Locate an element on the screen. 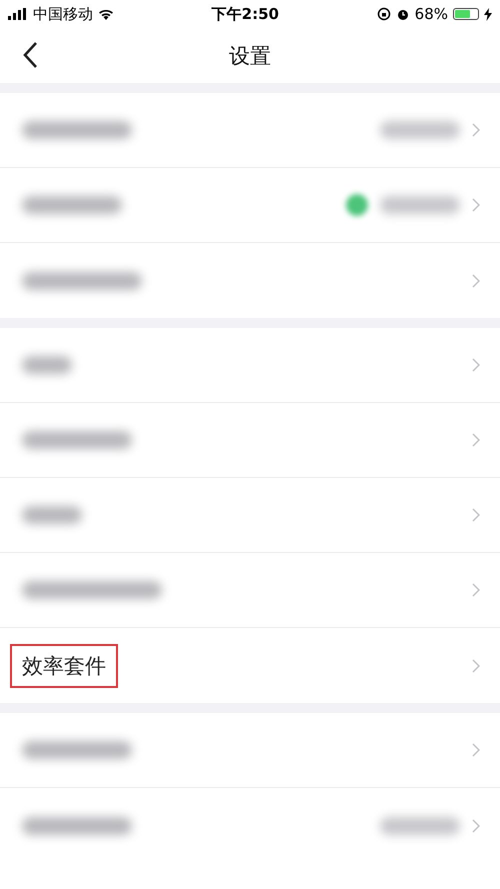 The image size is (500, 889). battery-percent: 68% is located at coordinates (431, 14).